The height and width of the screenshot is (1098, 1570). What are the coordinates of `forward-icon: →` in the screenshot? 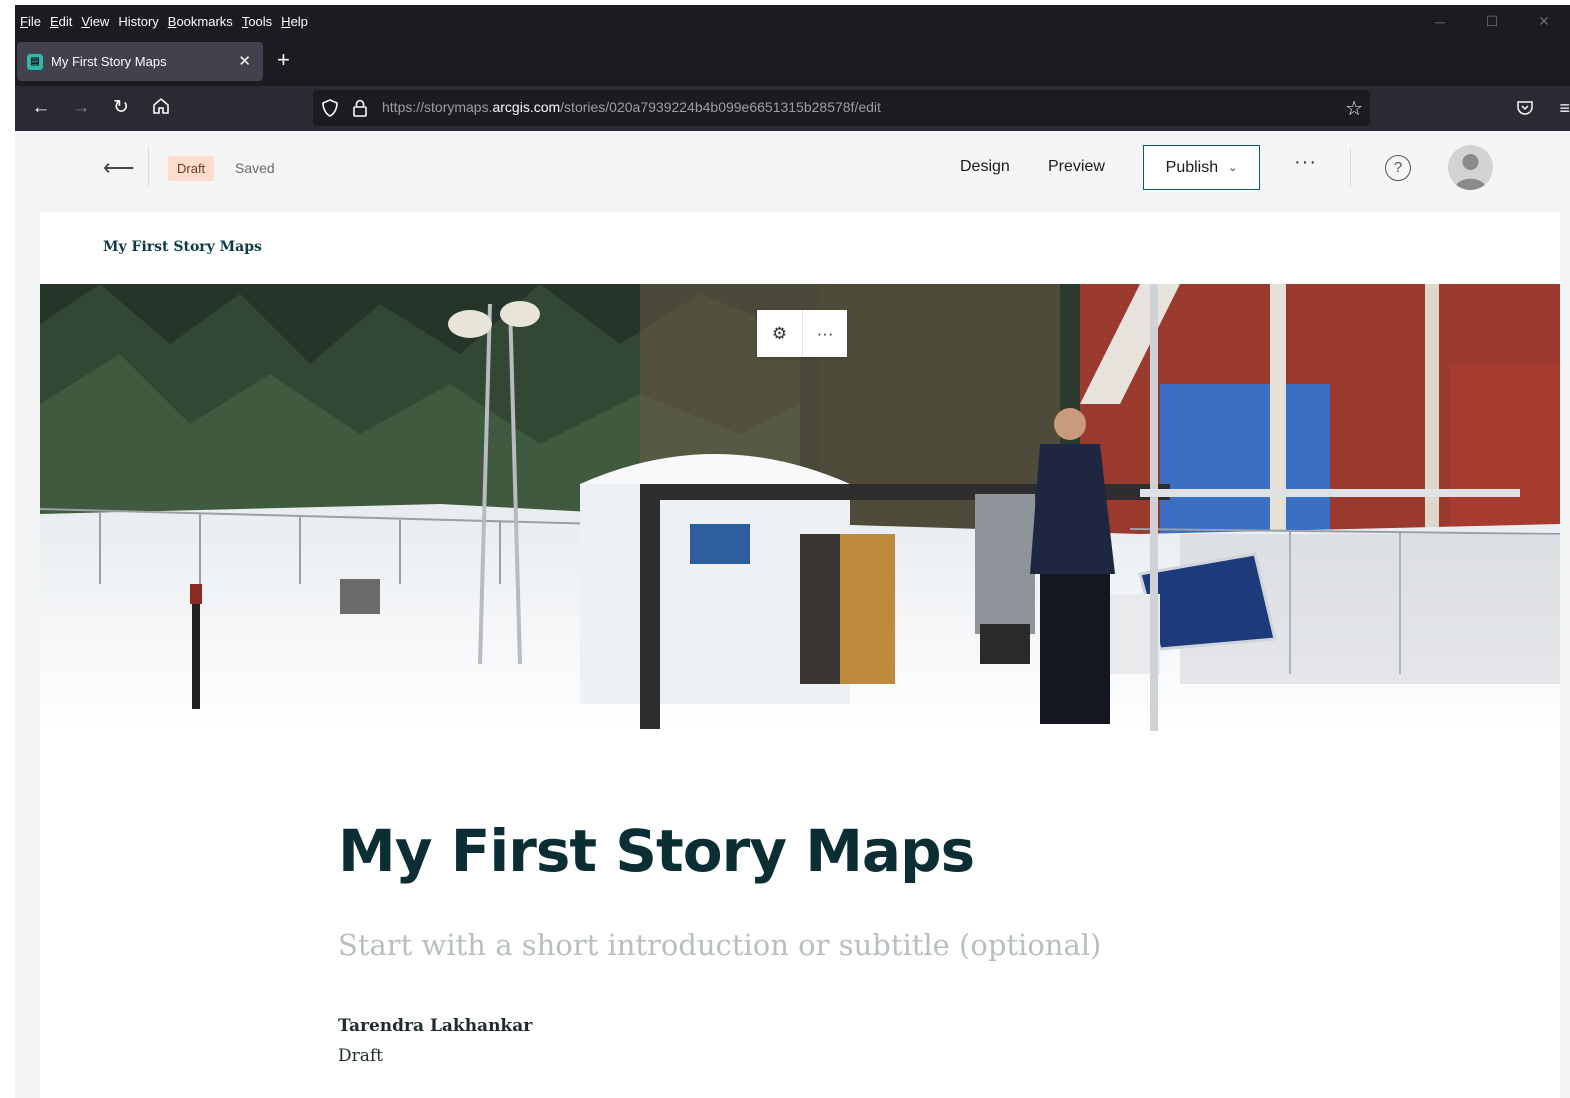 It's located at (81, 108).